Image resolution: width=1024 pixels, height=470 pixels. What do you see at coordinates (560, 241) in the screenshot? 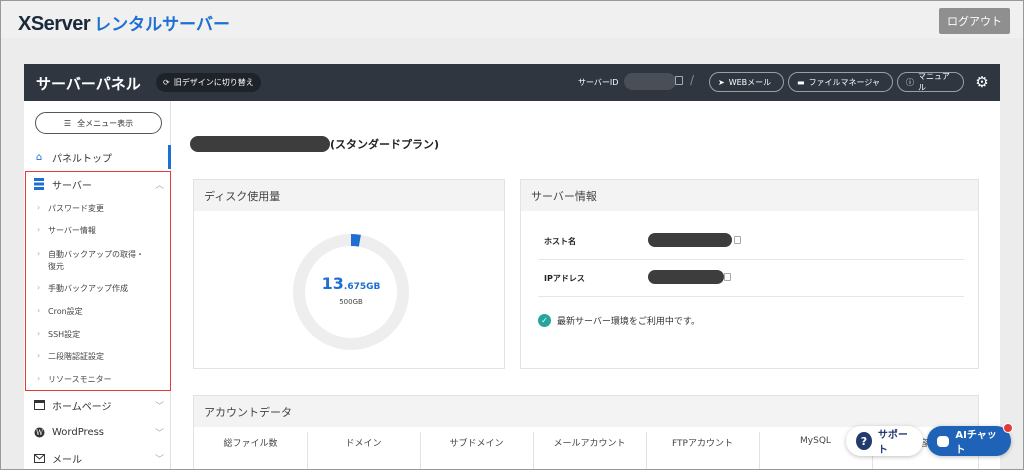
I see `host-label: ホスト名` at bounding box center [560, 241].